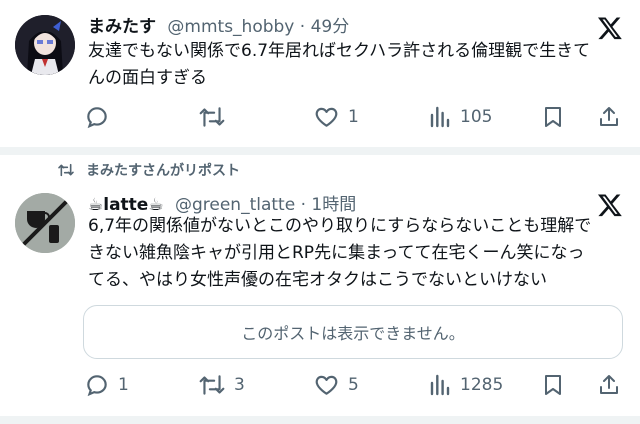 This screenshot has height=424, width=640. What do you see at coordinates (333, 205) in the screenshot?
I see `post-time: 1時間` at bounding box center [333, 205].